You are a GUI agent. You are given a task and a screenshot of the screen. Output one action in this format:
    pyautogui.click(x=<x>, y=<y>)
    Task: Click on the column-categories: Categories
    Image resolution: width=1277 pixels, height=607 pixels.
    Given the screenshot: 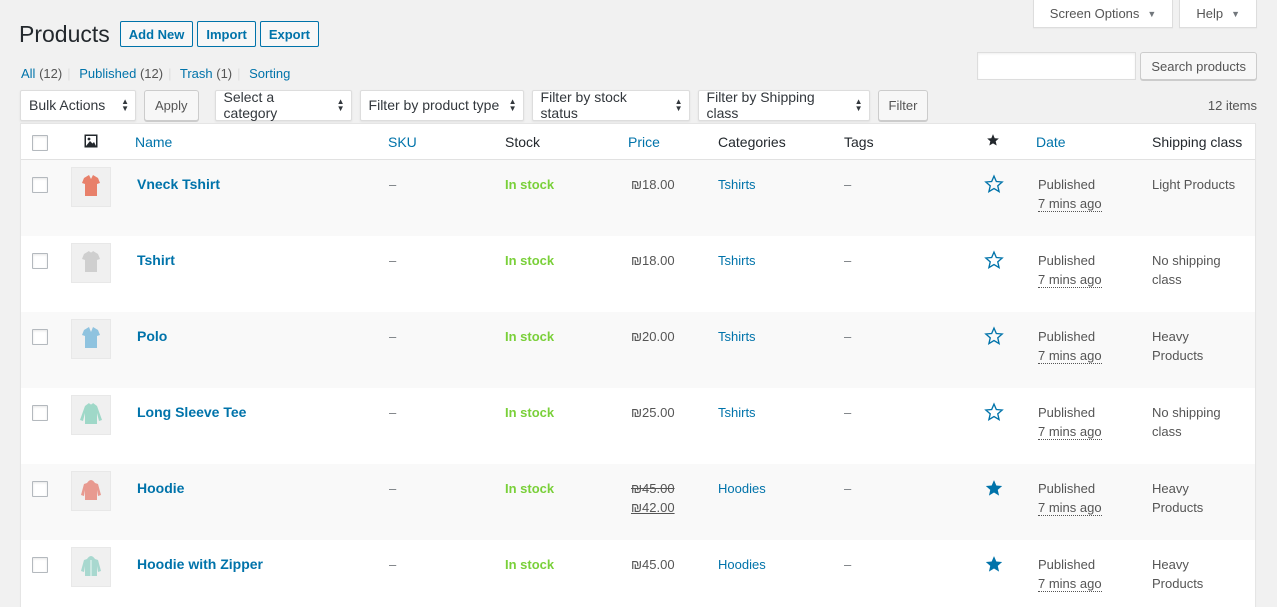 What is the action you would take?
    pyautogui.click(x=752, y=142)
    